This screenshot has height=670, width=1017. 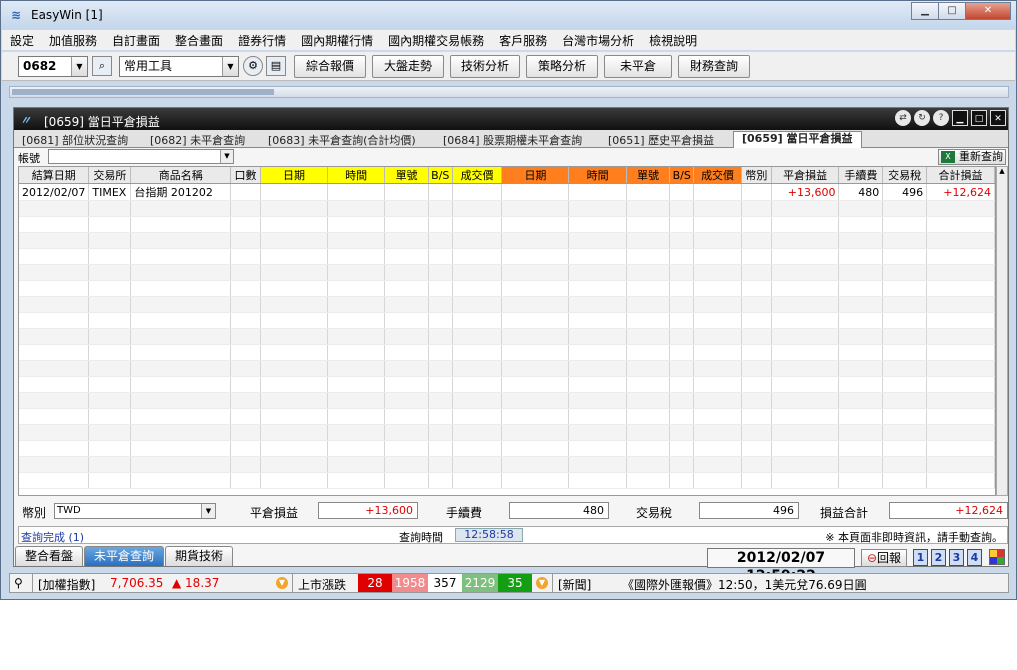 I want to click on tab-stock-options-open: [0684] 股票期權未平倉查詢, so click(x=512, y=140).